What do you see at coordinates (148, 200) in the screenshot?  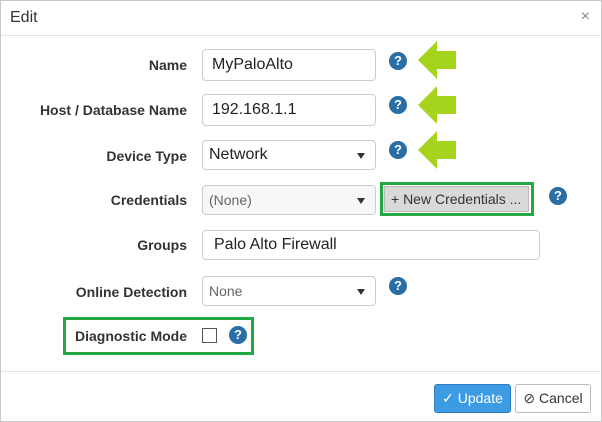 I see `credentials-label: Credentials` at bounding box center [148, 200].